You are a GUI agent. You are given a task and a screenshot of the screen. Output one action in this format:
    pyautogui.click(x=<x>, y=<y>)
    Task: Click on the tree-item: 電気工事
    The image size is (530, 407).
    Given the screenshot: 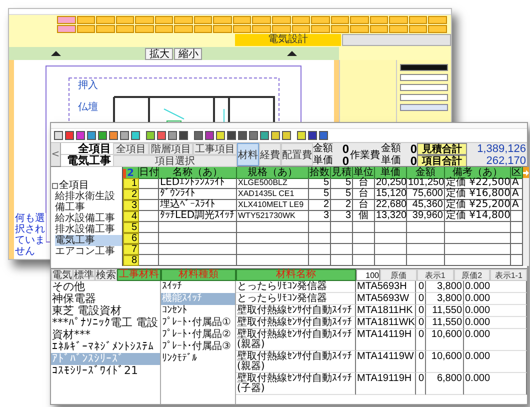 What is the action you would take?
    pyautogui.click(x=88, y=240)
    